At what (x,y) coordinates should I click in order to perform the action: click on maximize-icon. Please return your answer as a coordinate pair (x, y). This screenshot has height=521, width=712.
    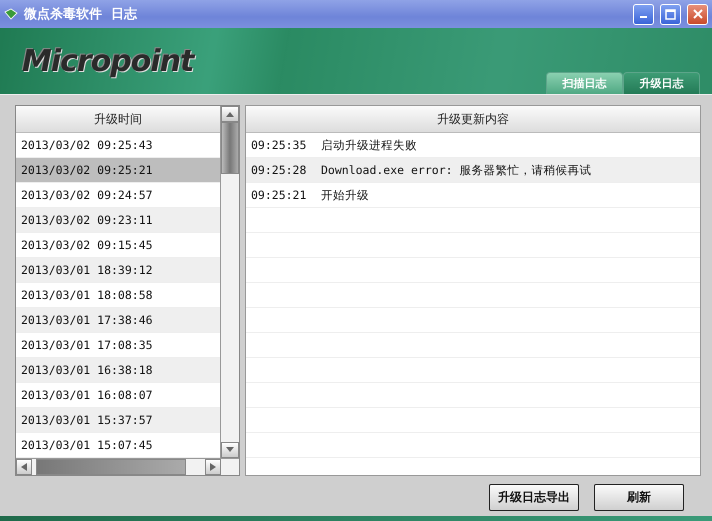
    Looking at the image, I should click on (670, 14).